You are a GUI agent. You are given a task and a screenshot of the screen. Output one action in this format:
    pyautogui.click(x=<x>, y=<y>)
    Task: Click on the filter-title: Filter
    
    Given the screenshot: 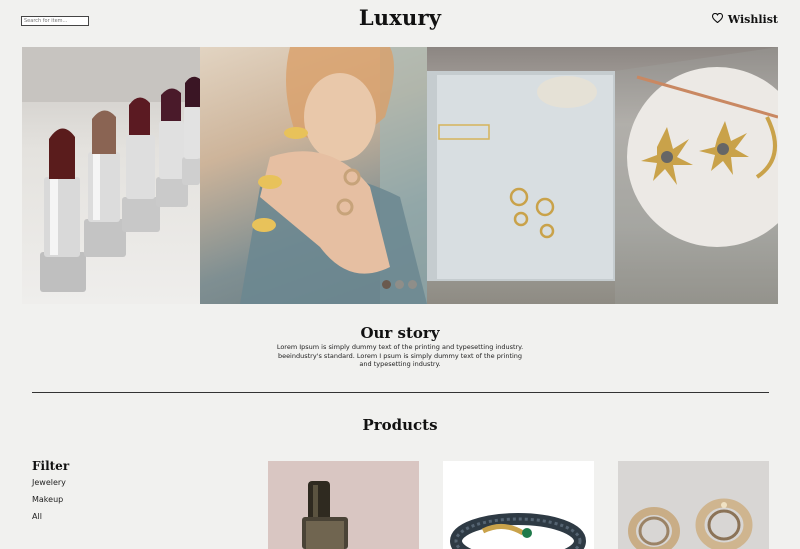 What is the action you would take?
    pyautogui.click(x=51, y=466)
    